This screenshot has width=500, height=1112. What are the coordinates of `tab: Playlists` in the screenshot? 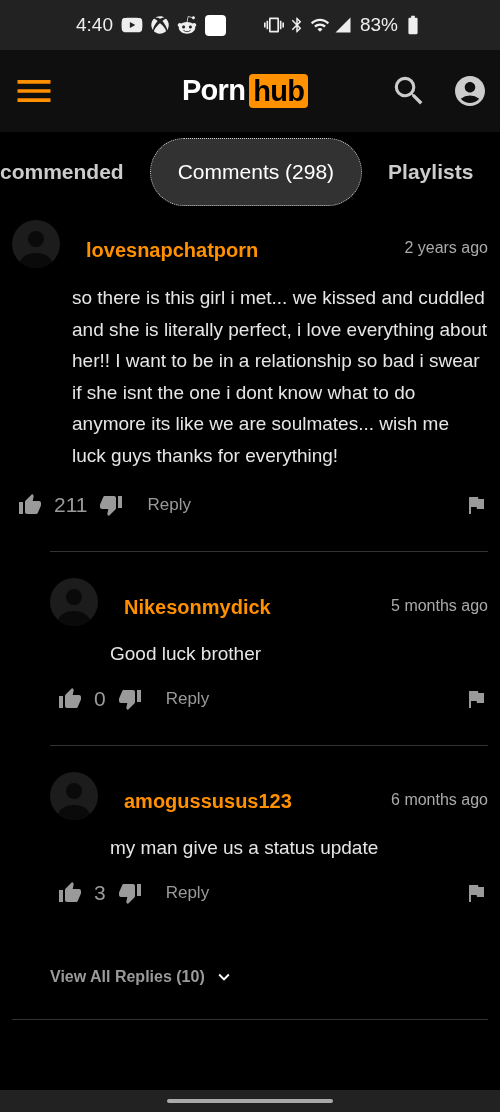 It's located at (431, 172).